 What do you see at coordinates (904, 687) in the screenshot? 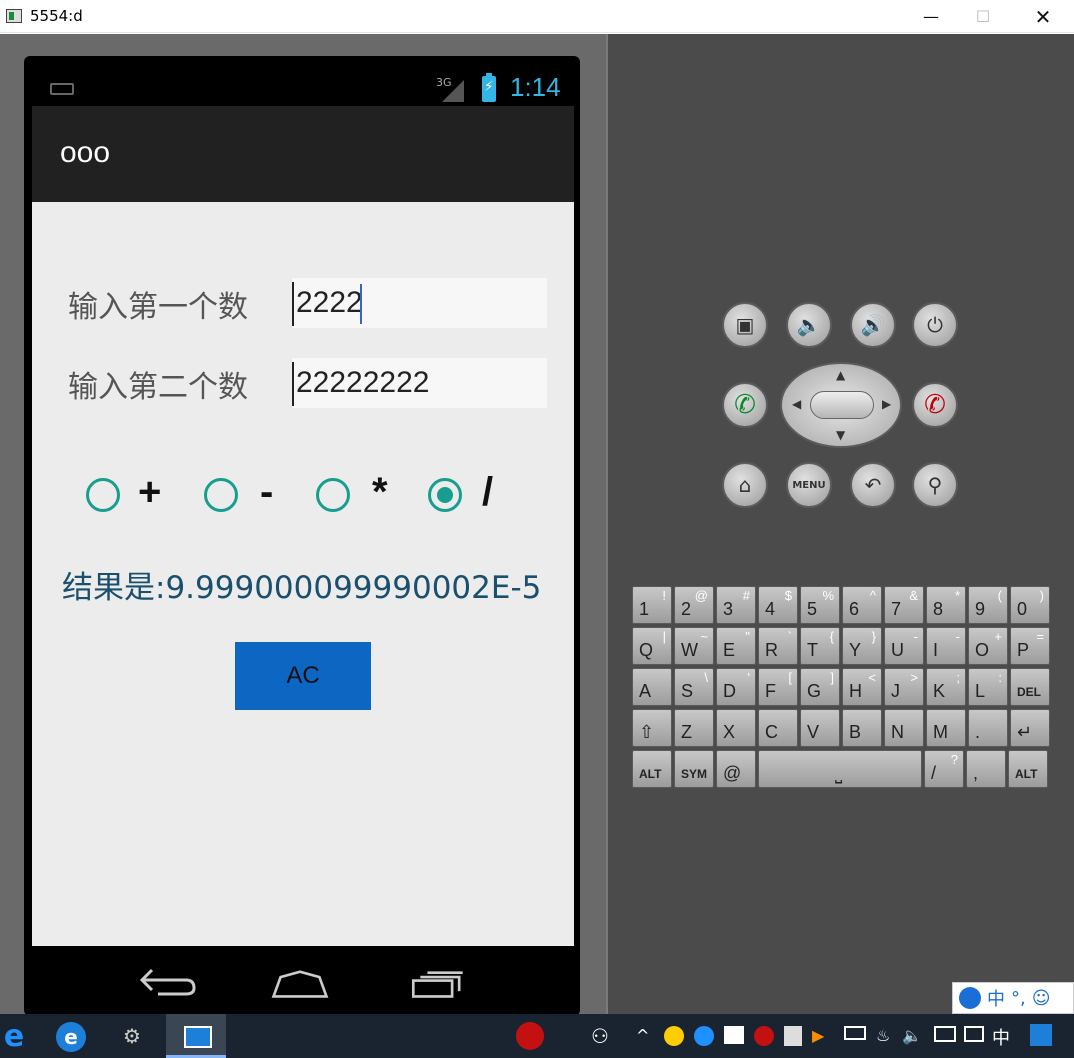
I see `key-2-6: J >` at bounding box center [904, 687].